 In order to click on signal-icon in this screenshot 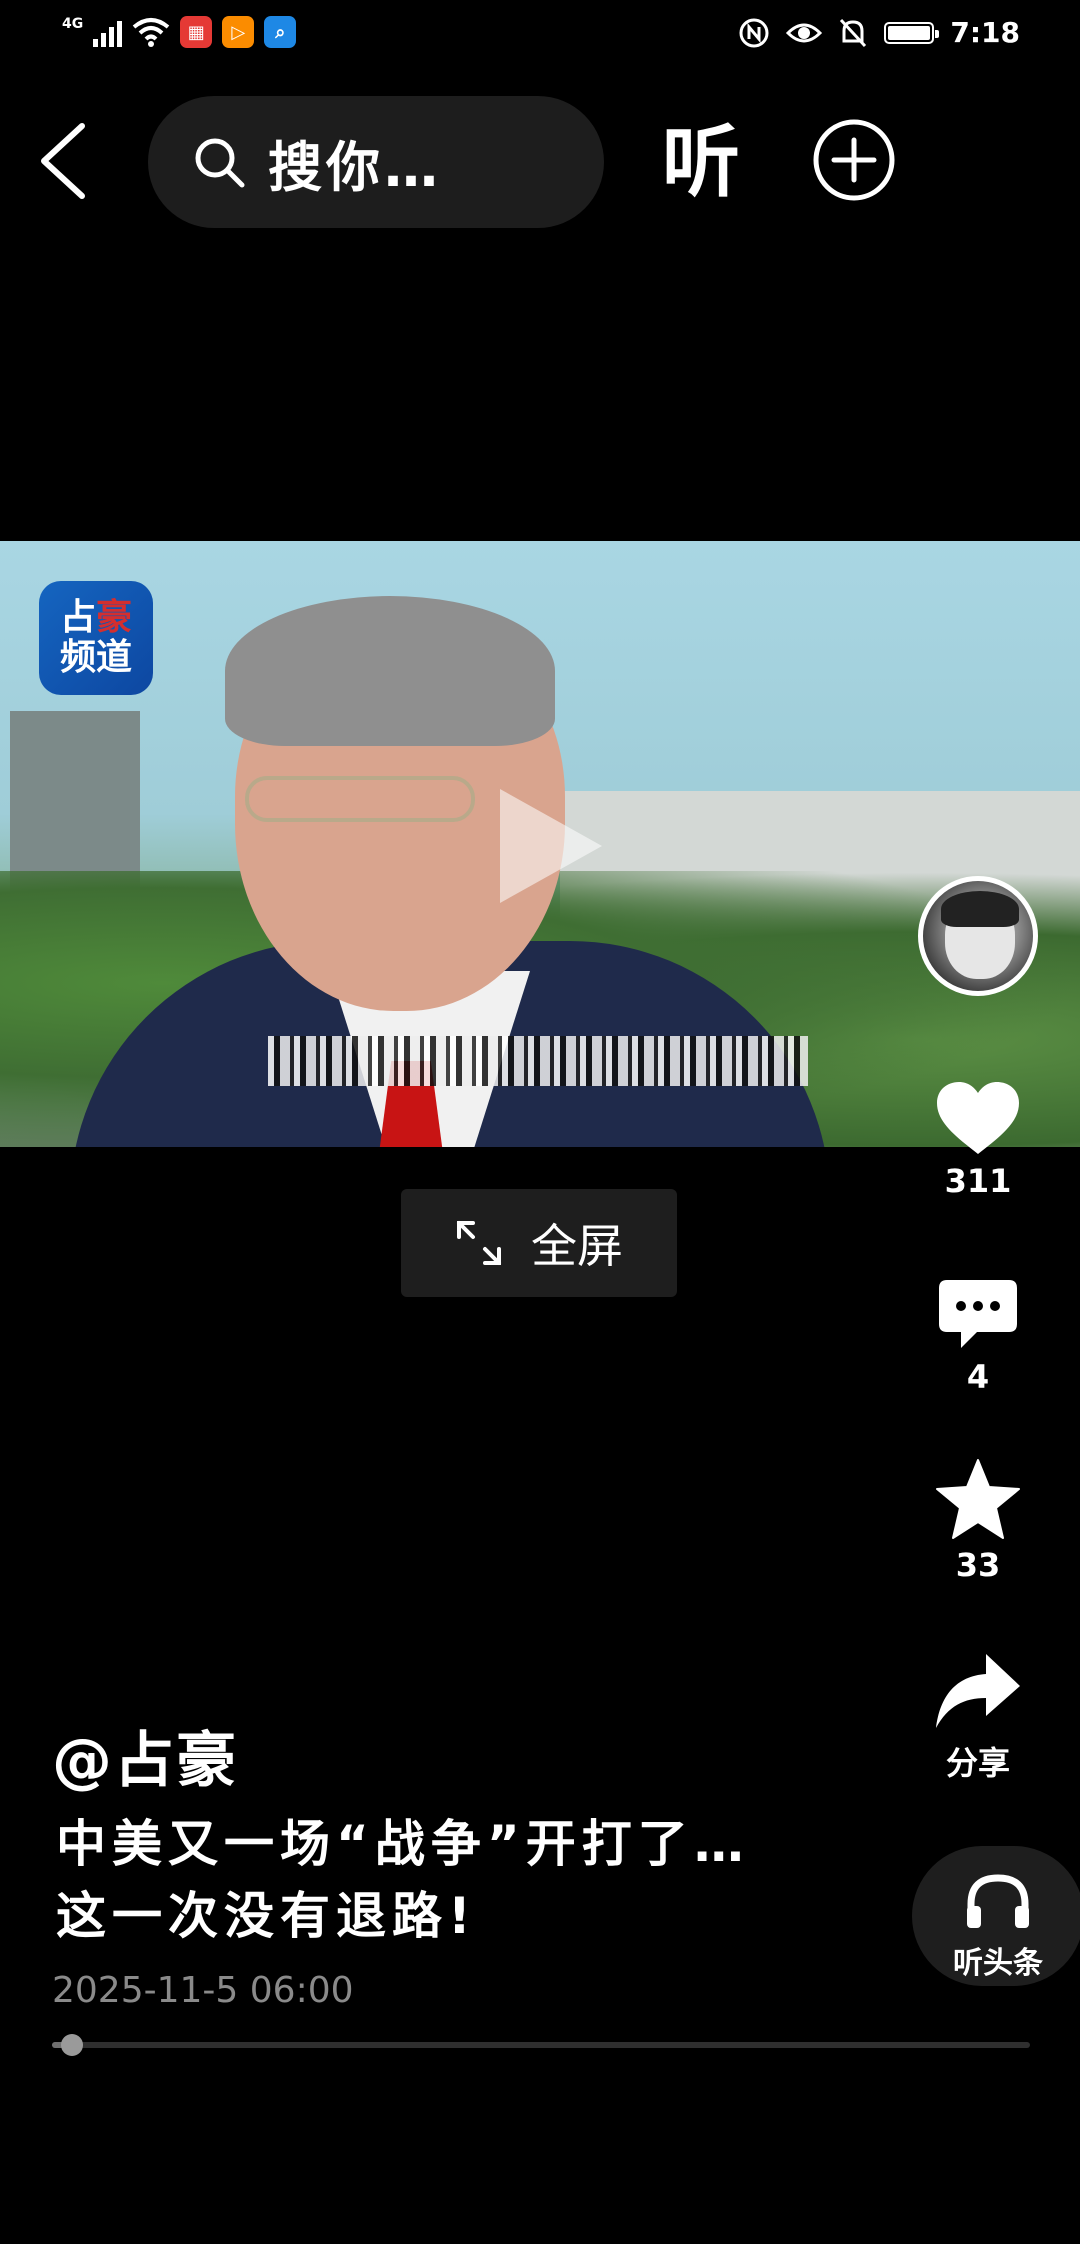, I will do `click(108, 32)`.